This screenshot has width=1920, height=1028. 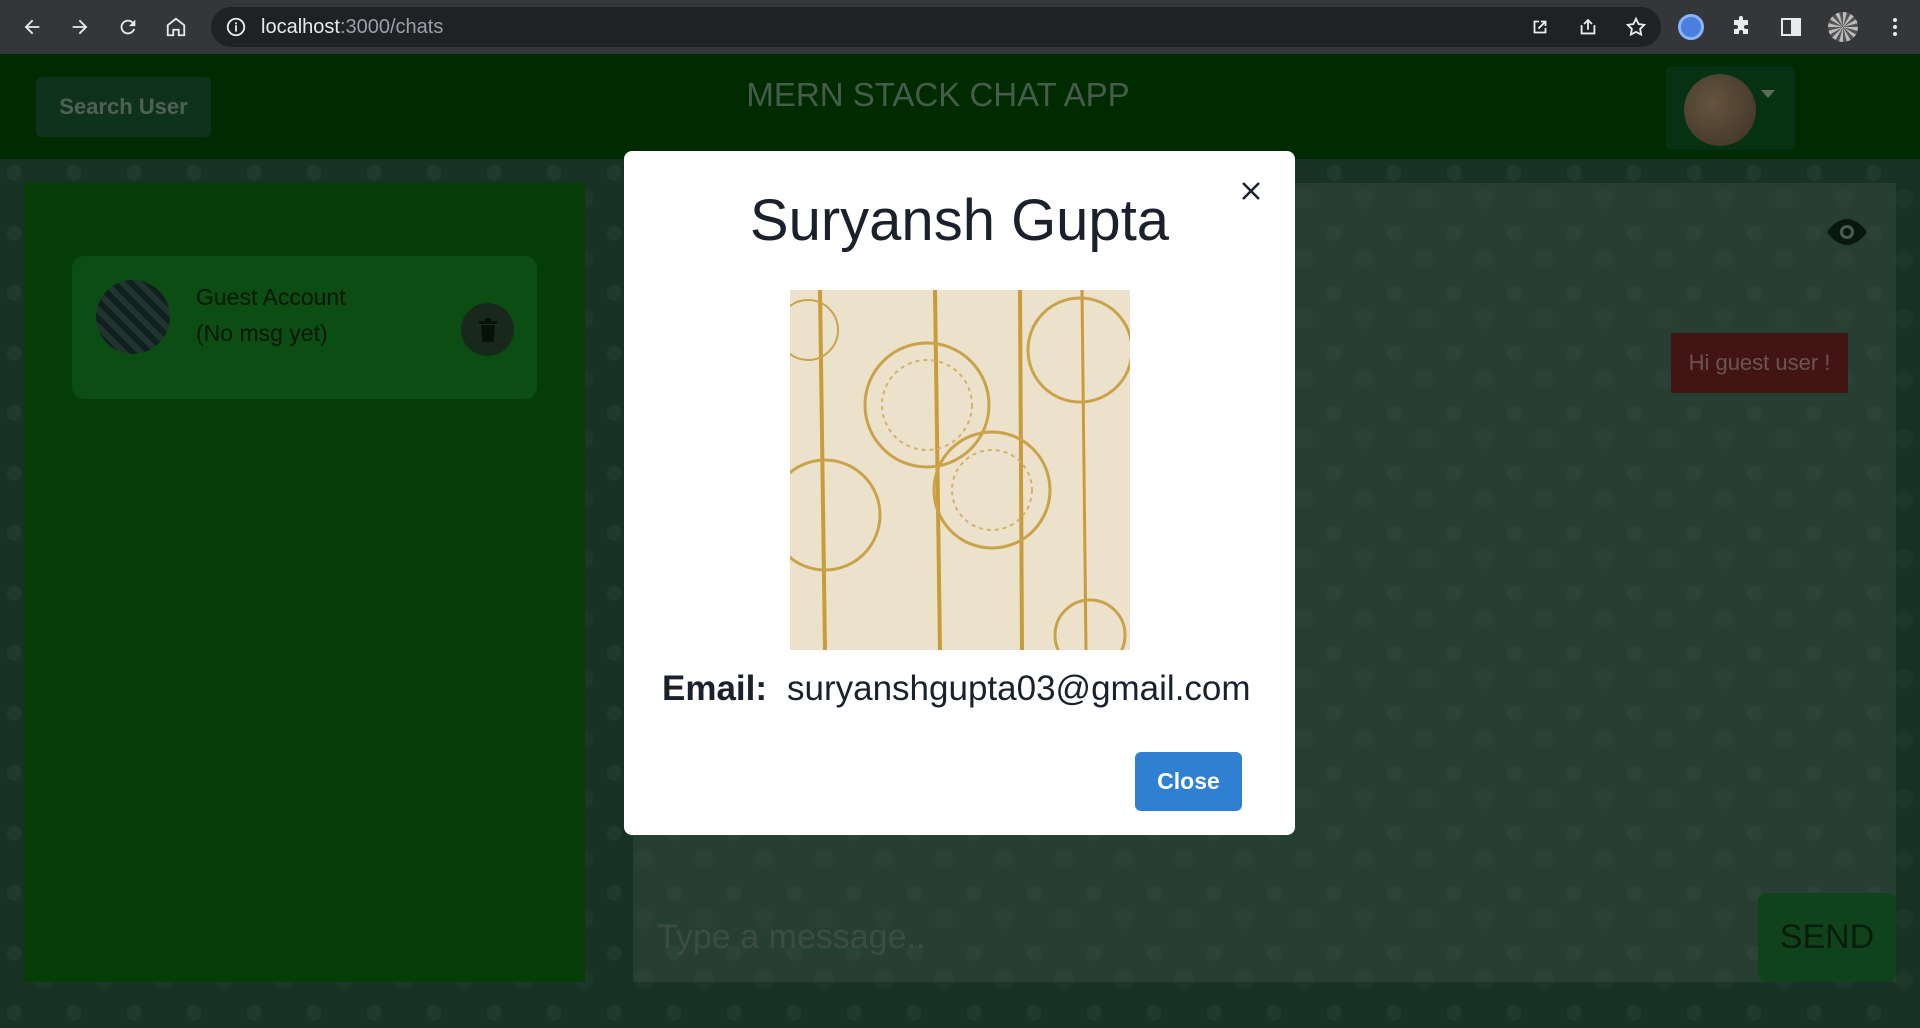 What do you see at coordinates (236, 27) in the screenshot?
I see `info-icon` at bounding box center [236, 27].